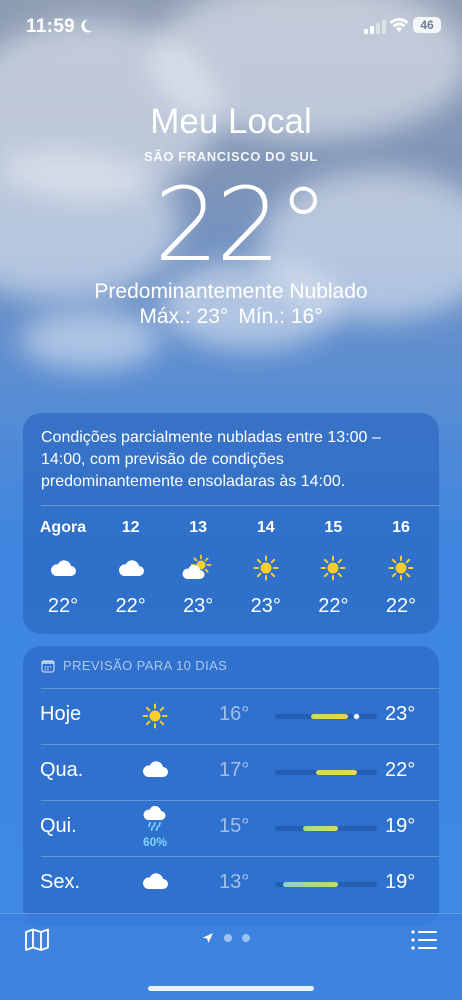 This screenshot has height=1000, width=462. What do you see at coordinates (58, 826) in the screenshot?
I see `day-name: Qui.` at bounding box center [58, 826].